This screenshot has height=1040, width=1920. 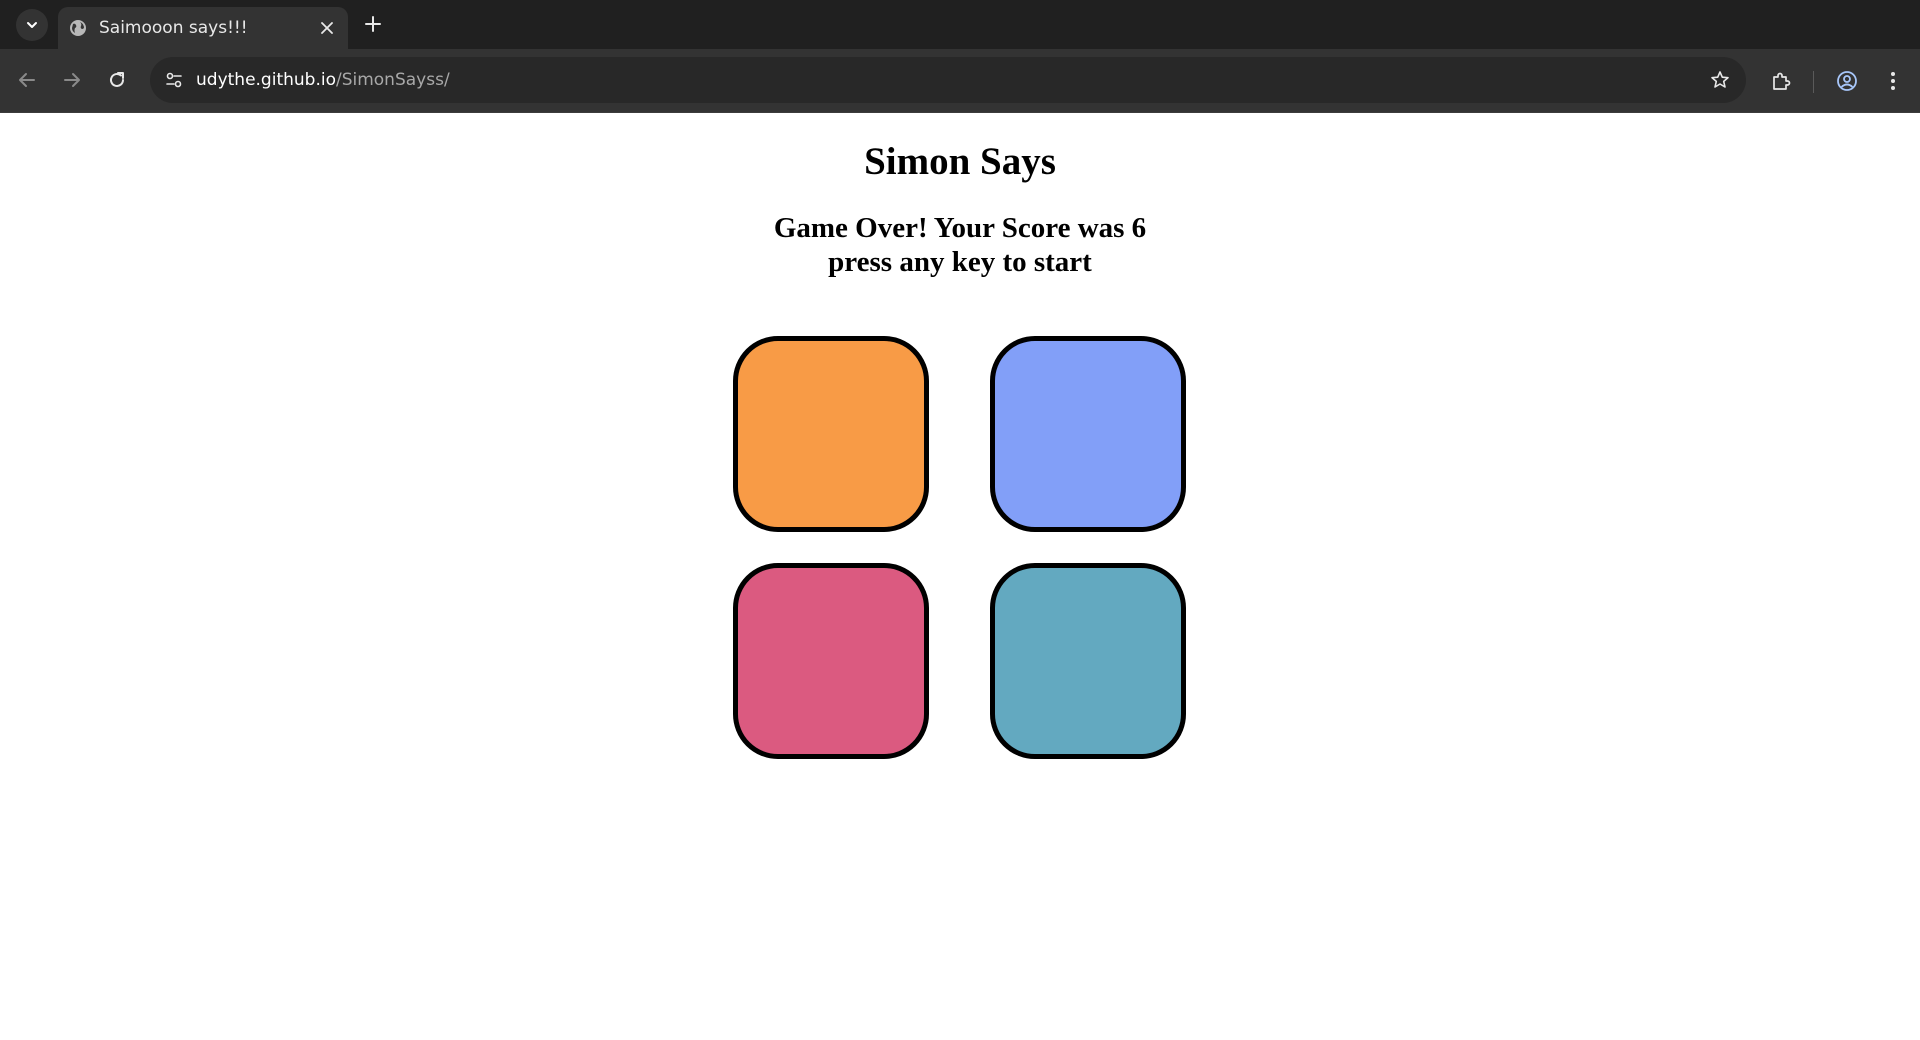 I want to click on url-host: udythe.github.io, so click(x=266, y=80).